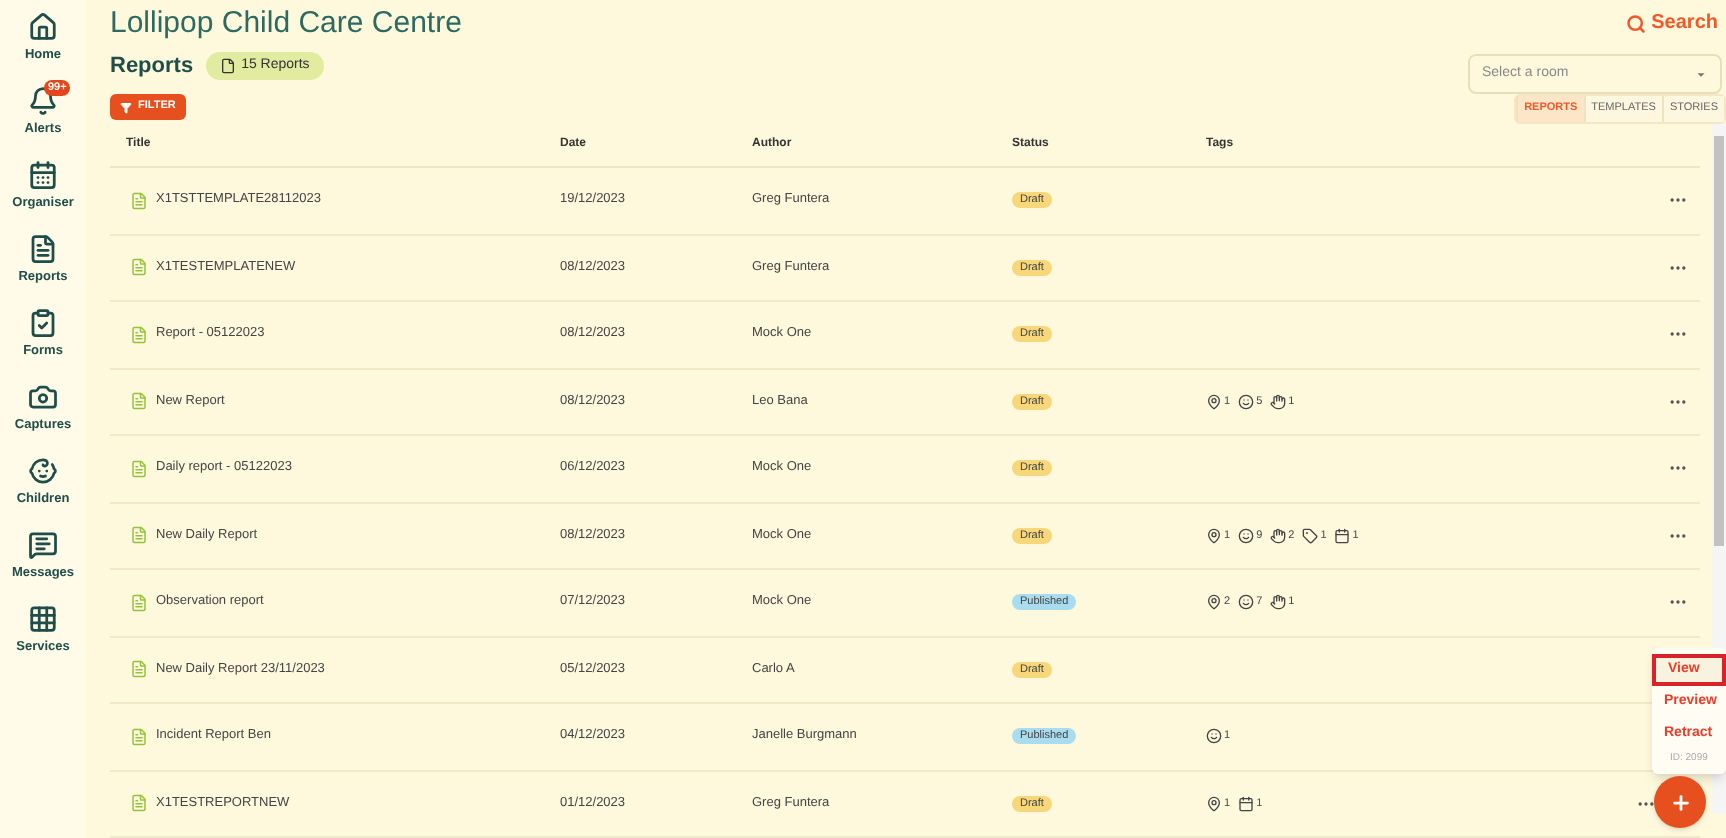 The height and width of the screenshot is (838, 1726). Describe the element at coordinates (286, 24) in the screenshot. I see `centre-title: Lollipop Child Care Centre` at that location.